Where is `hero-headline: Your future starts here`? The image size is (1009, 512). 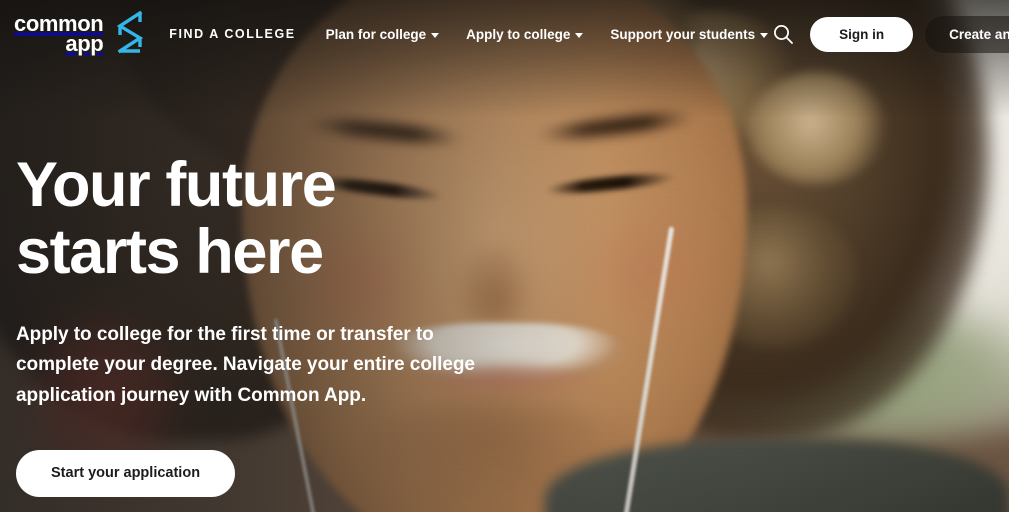
hero-headline: Your future starts here is located at coordinates (276, 219).